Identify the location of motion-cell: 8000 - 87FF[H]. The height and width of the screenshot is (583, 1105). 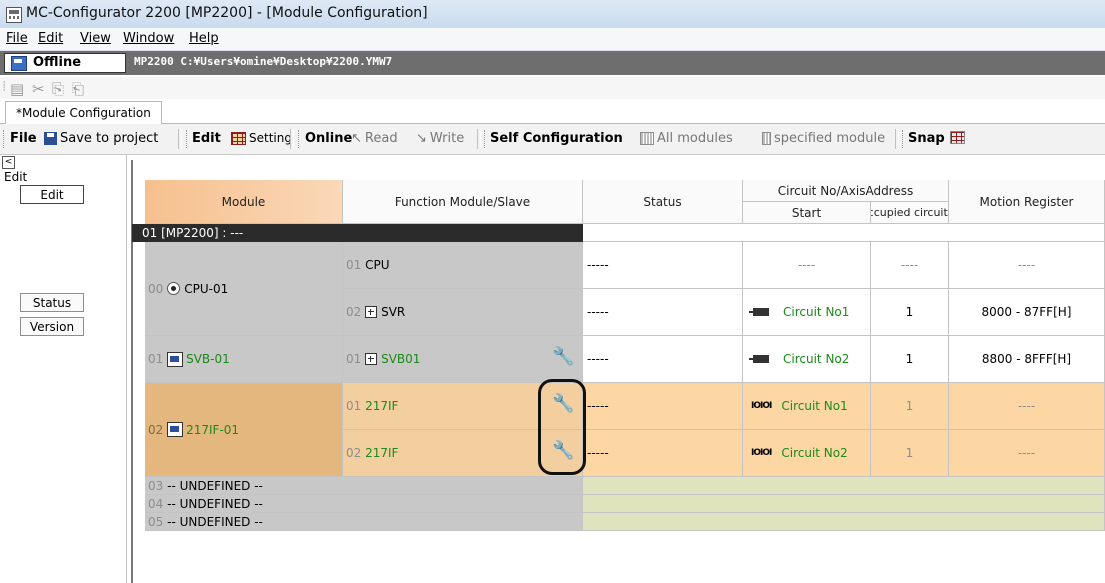
(1027, 312).